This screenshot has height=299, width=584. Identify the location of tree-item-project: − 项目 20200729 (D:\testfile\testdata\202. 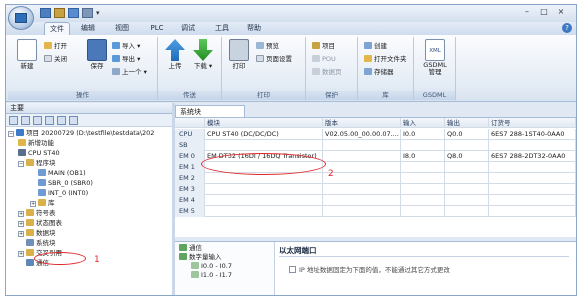
(81, 133).